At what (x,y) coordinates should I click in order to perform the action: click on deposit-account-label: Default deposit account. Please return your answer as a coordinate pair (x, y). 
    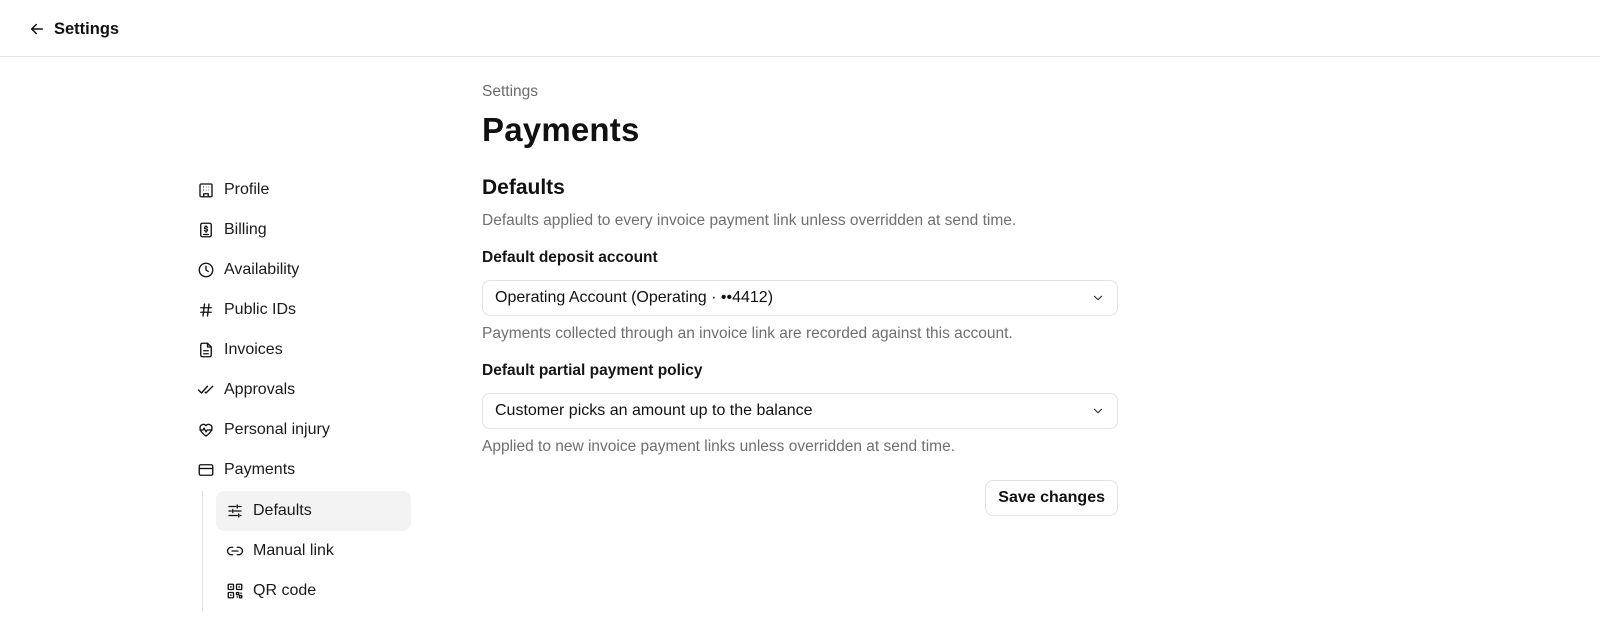
    Looking at the image, I should click on (570, 257).